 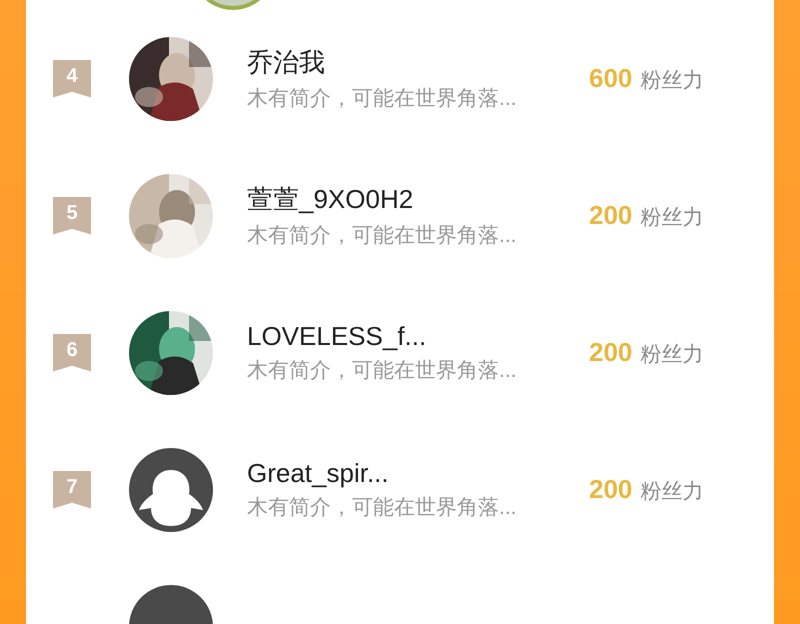 I want to click on rank-badge: 6, so click(x=72, y=353).